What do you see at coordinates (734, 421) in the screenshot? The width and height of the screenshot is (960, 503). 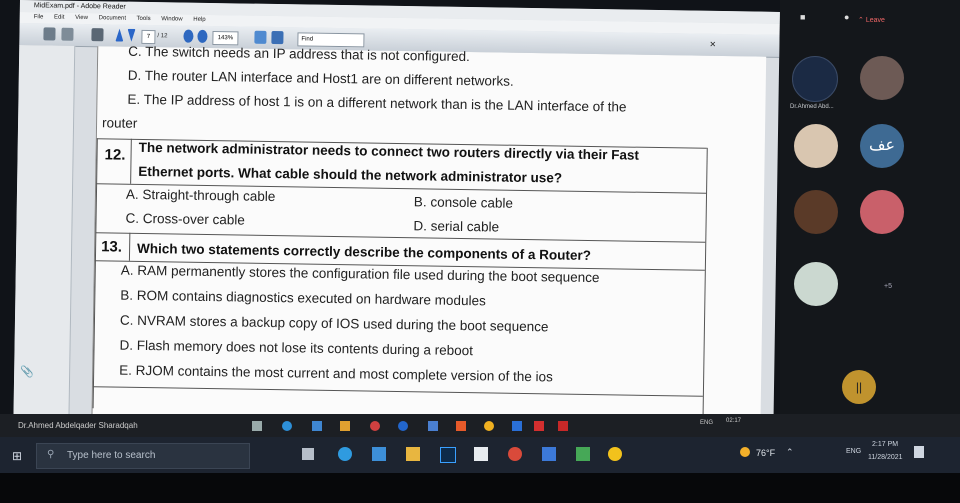 I see `inner-clock: 02:17` at bounding box center [734, 421].